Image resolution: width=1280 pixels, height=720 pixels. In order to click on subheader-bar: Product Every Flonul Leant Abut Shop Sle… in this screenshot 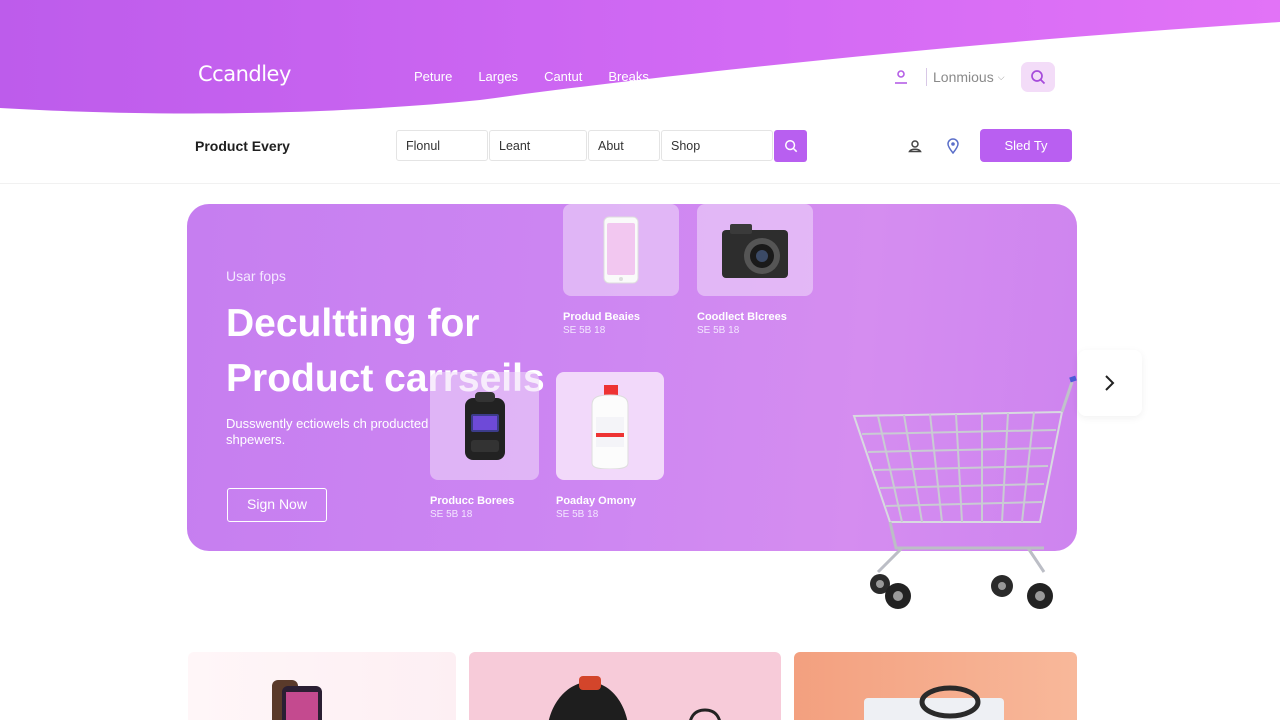, I will do `click(640, 156)`.